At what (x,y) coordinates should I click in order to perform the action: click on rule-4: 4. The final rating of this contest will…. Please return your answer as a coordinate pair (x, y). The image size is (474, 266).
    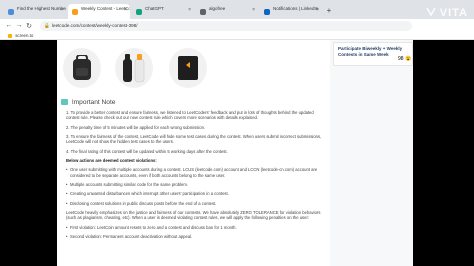
    Looking at the image, I should click on (147, 151).